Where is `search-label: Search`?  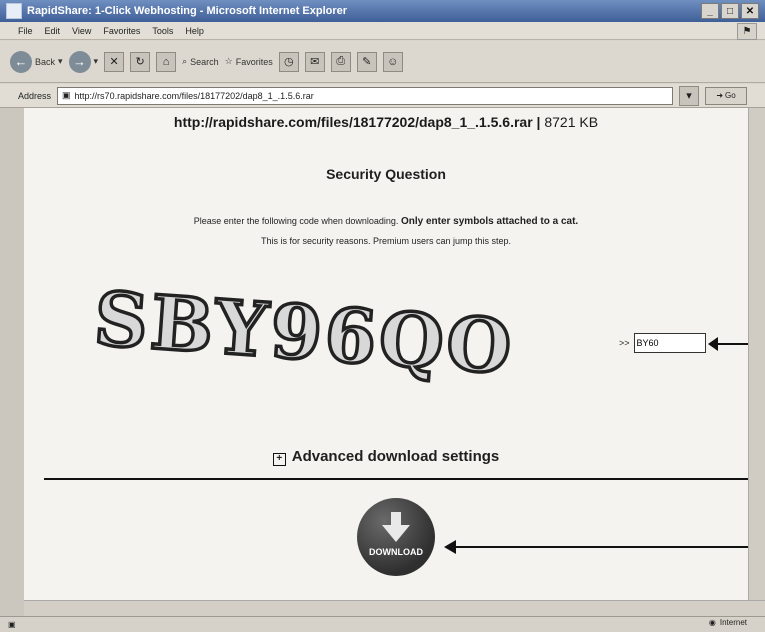
search-label: Search is located at coordinates (204, 61).